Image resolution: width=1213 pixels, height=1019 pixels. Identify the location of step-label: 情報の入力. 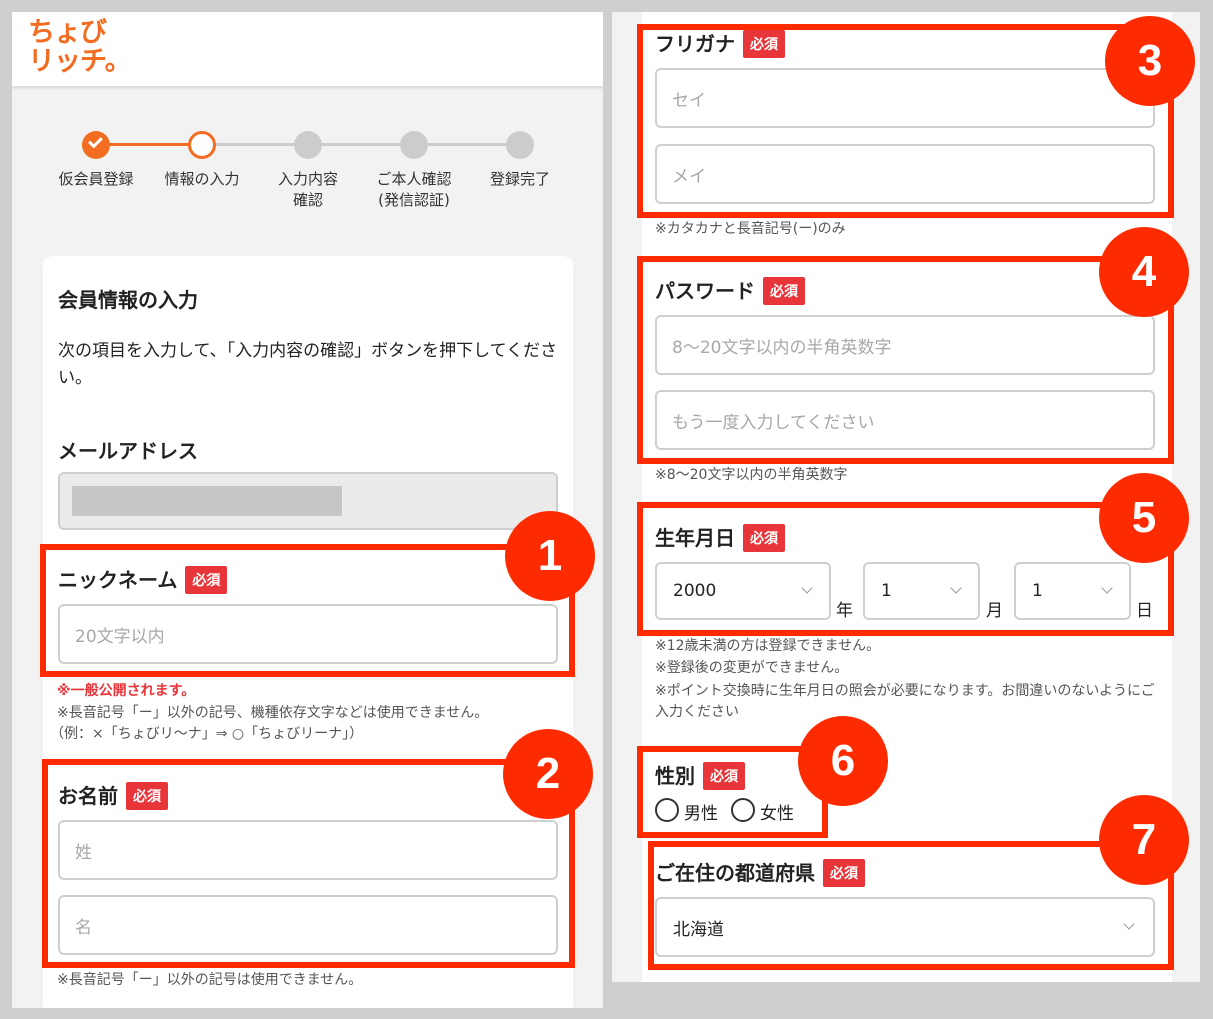
(202, 179).